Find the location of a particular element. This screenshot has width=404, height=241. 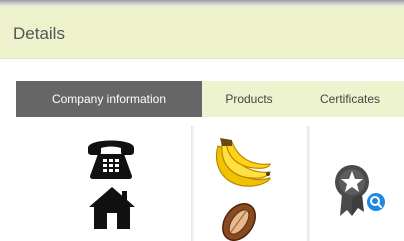

certificate-badge-icon is located at coordinates (359, 191).